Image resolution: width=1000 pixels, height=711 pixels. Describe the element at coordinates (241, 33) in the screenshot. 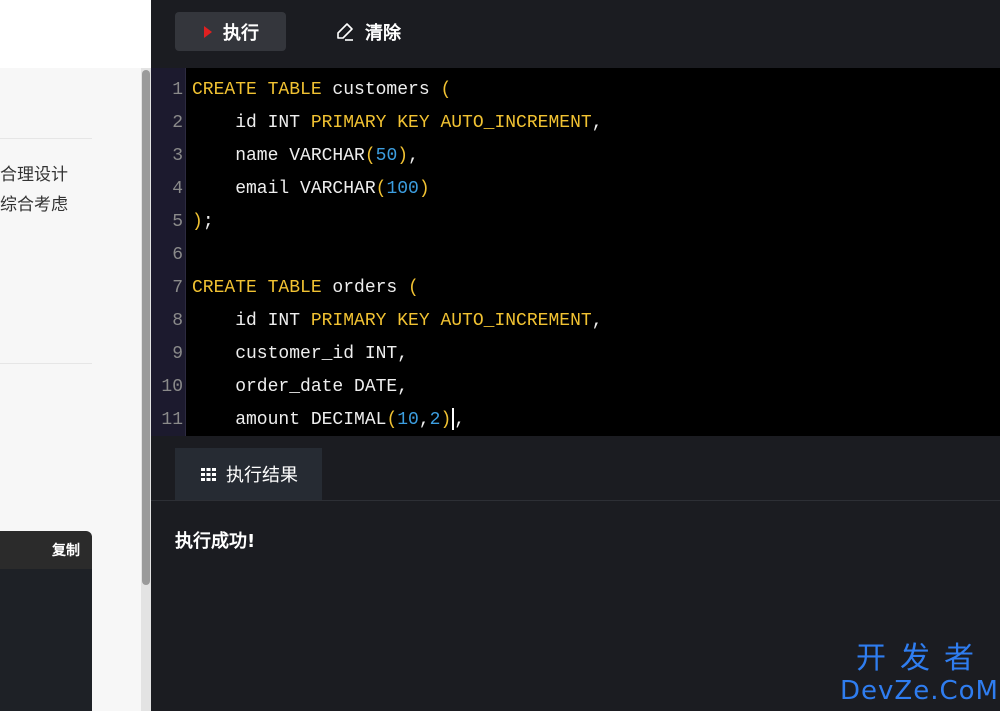

I see `run-button-label: 执行` at that location.